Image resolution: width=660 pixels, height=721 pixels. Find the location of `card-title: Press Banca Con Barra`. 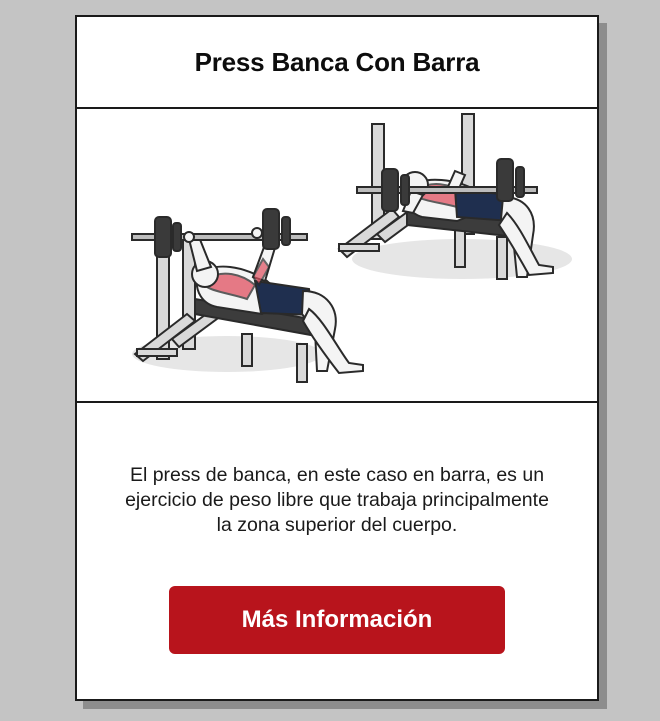

card-title: Press Banca Con Barra is located at coordinates (337, 61).